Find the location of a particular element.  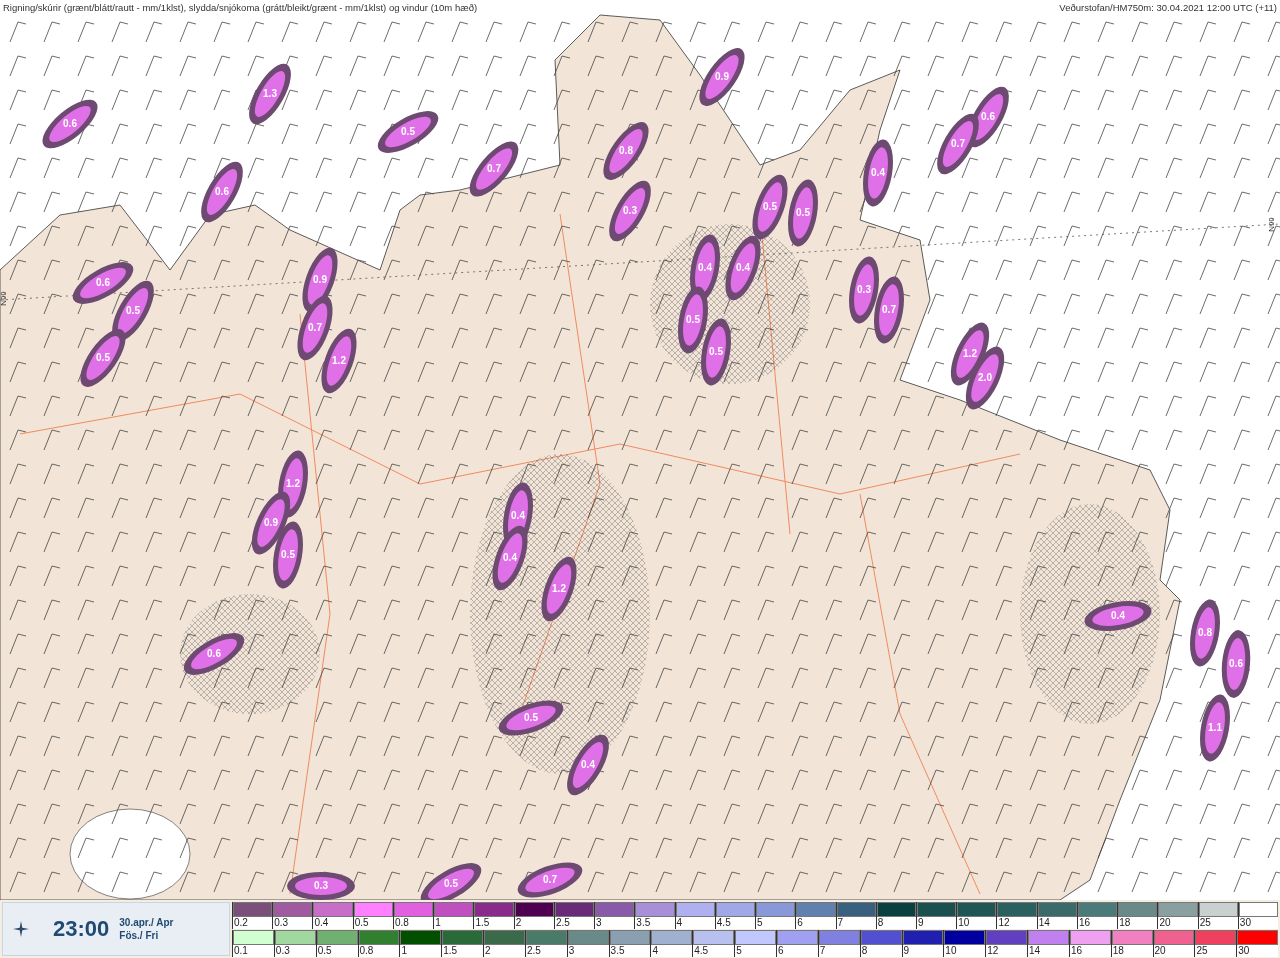

precip-label: 1.3 is located at coordinates (270, 94).